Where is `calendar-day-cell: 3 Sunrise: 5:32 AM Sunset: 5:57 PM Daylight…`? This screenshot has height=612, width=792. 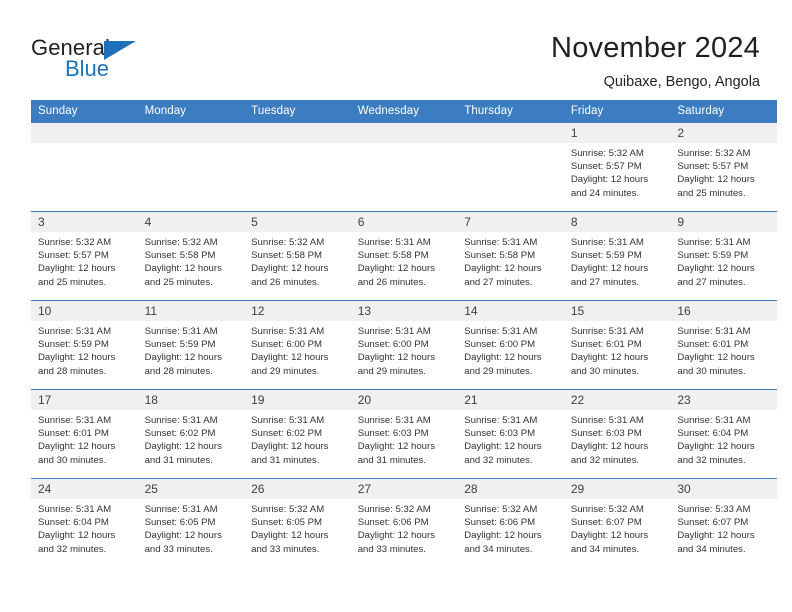
calendar-day-cell: 3 Sunrise: 5:32 AM Sunset: 5:57 PM Daylight… is located at coordinates (84, 256).